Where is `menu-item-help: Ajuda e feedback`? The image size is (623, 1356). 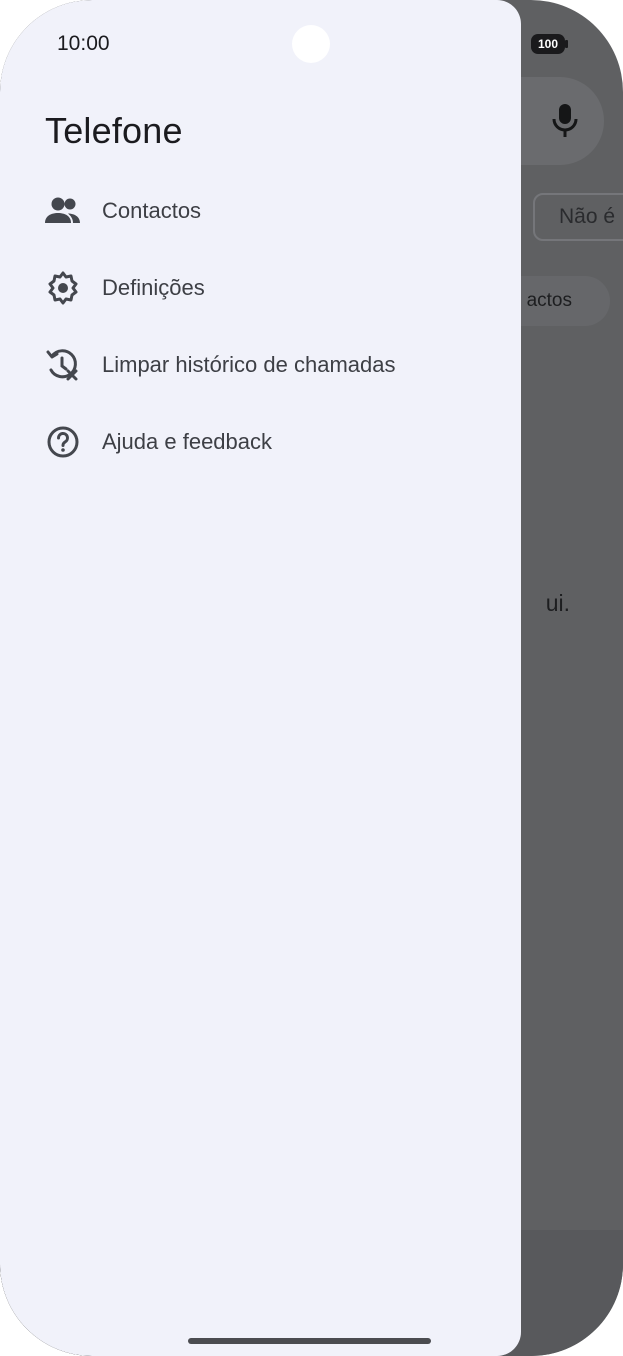
menu-item-help: Ajuda e feedback is located at coordinates (260, 442).